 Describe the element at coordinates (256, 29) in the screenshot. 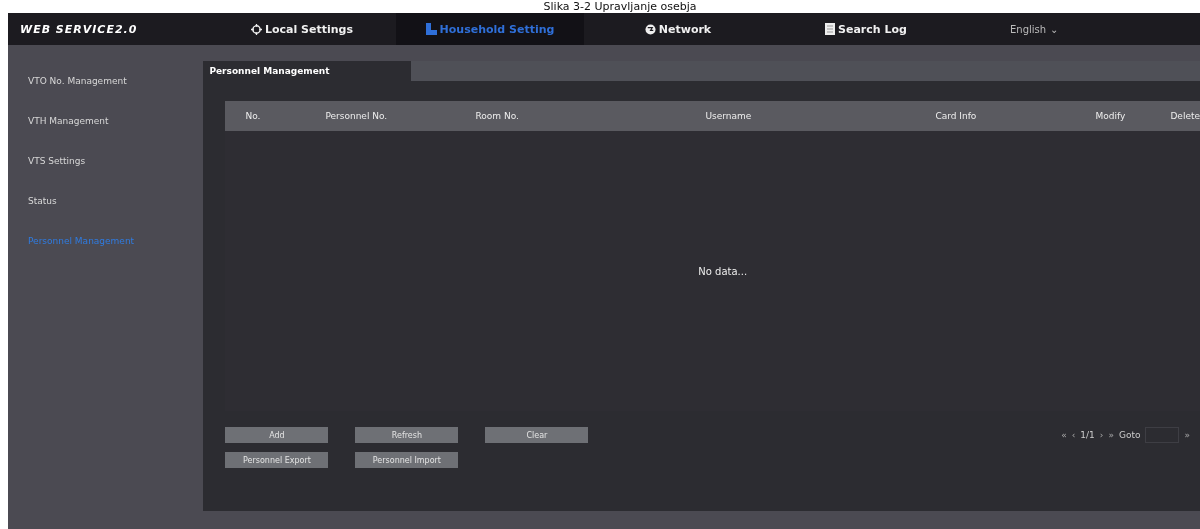

I see `gear-icon` at that location.